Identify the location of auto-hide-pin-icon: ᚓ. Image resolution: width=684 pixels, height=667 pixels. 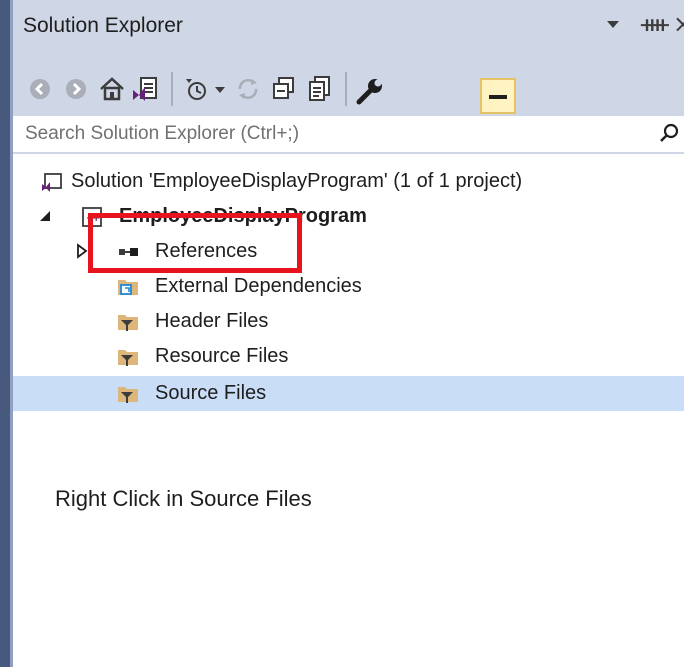
(655, 24).